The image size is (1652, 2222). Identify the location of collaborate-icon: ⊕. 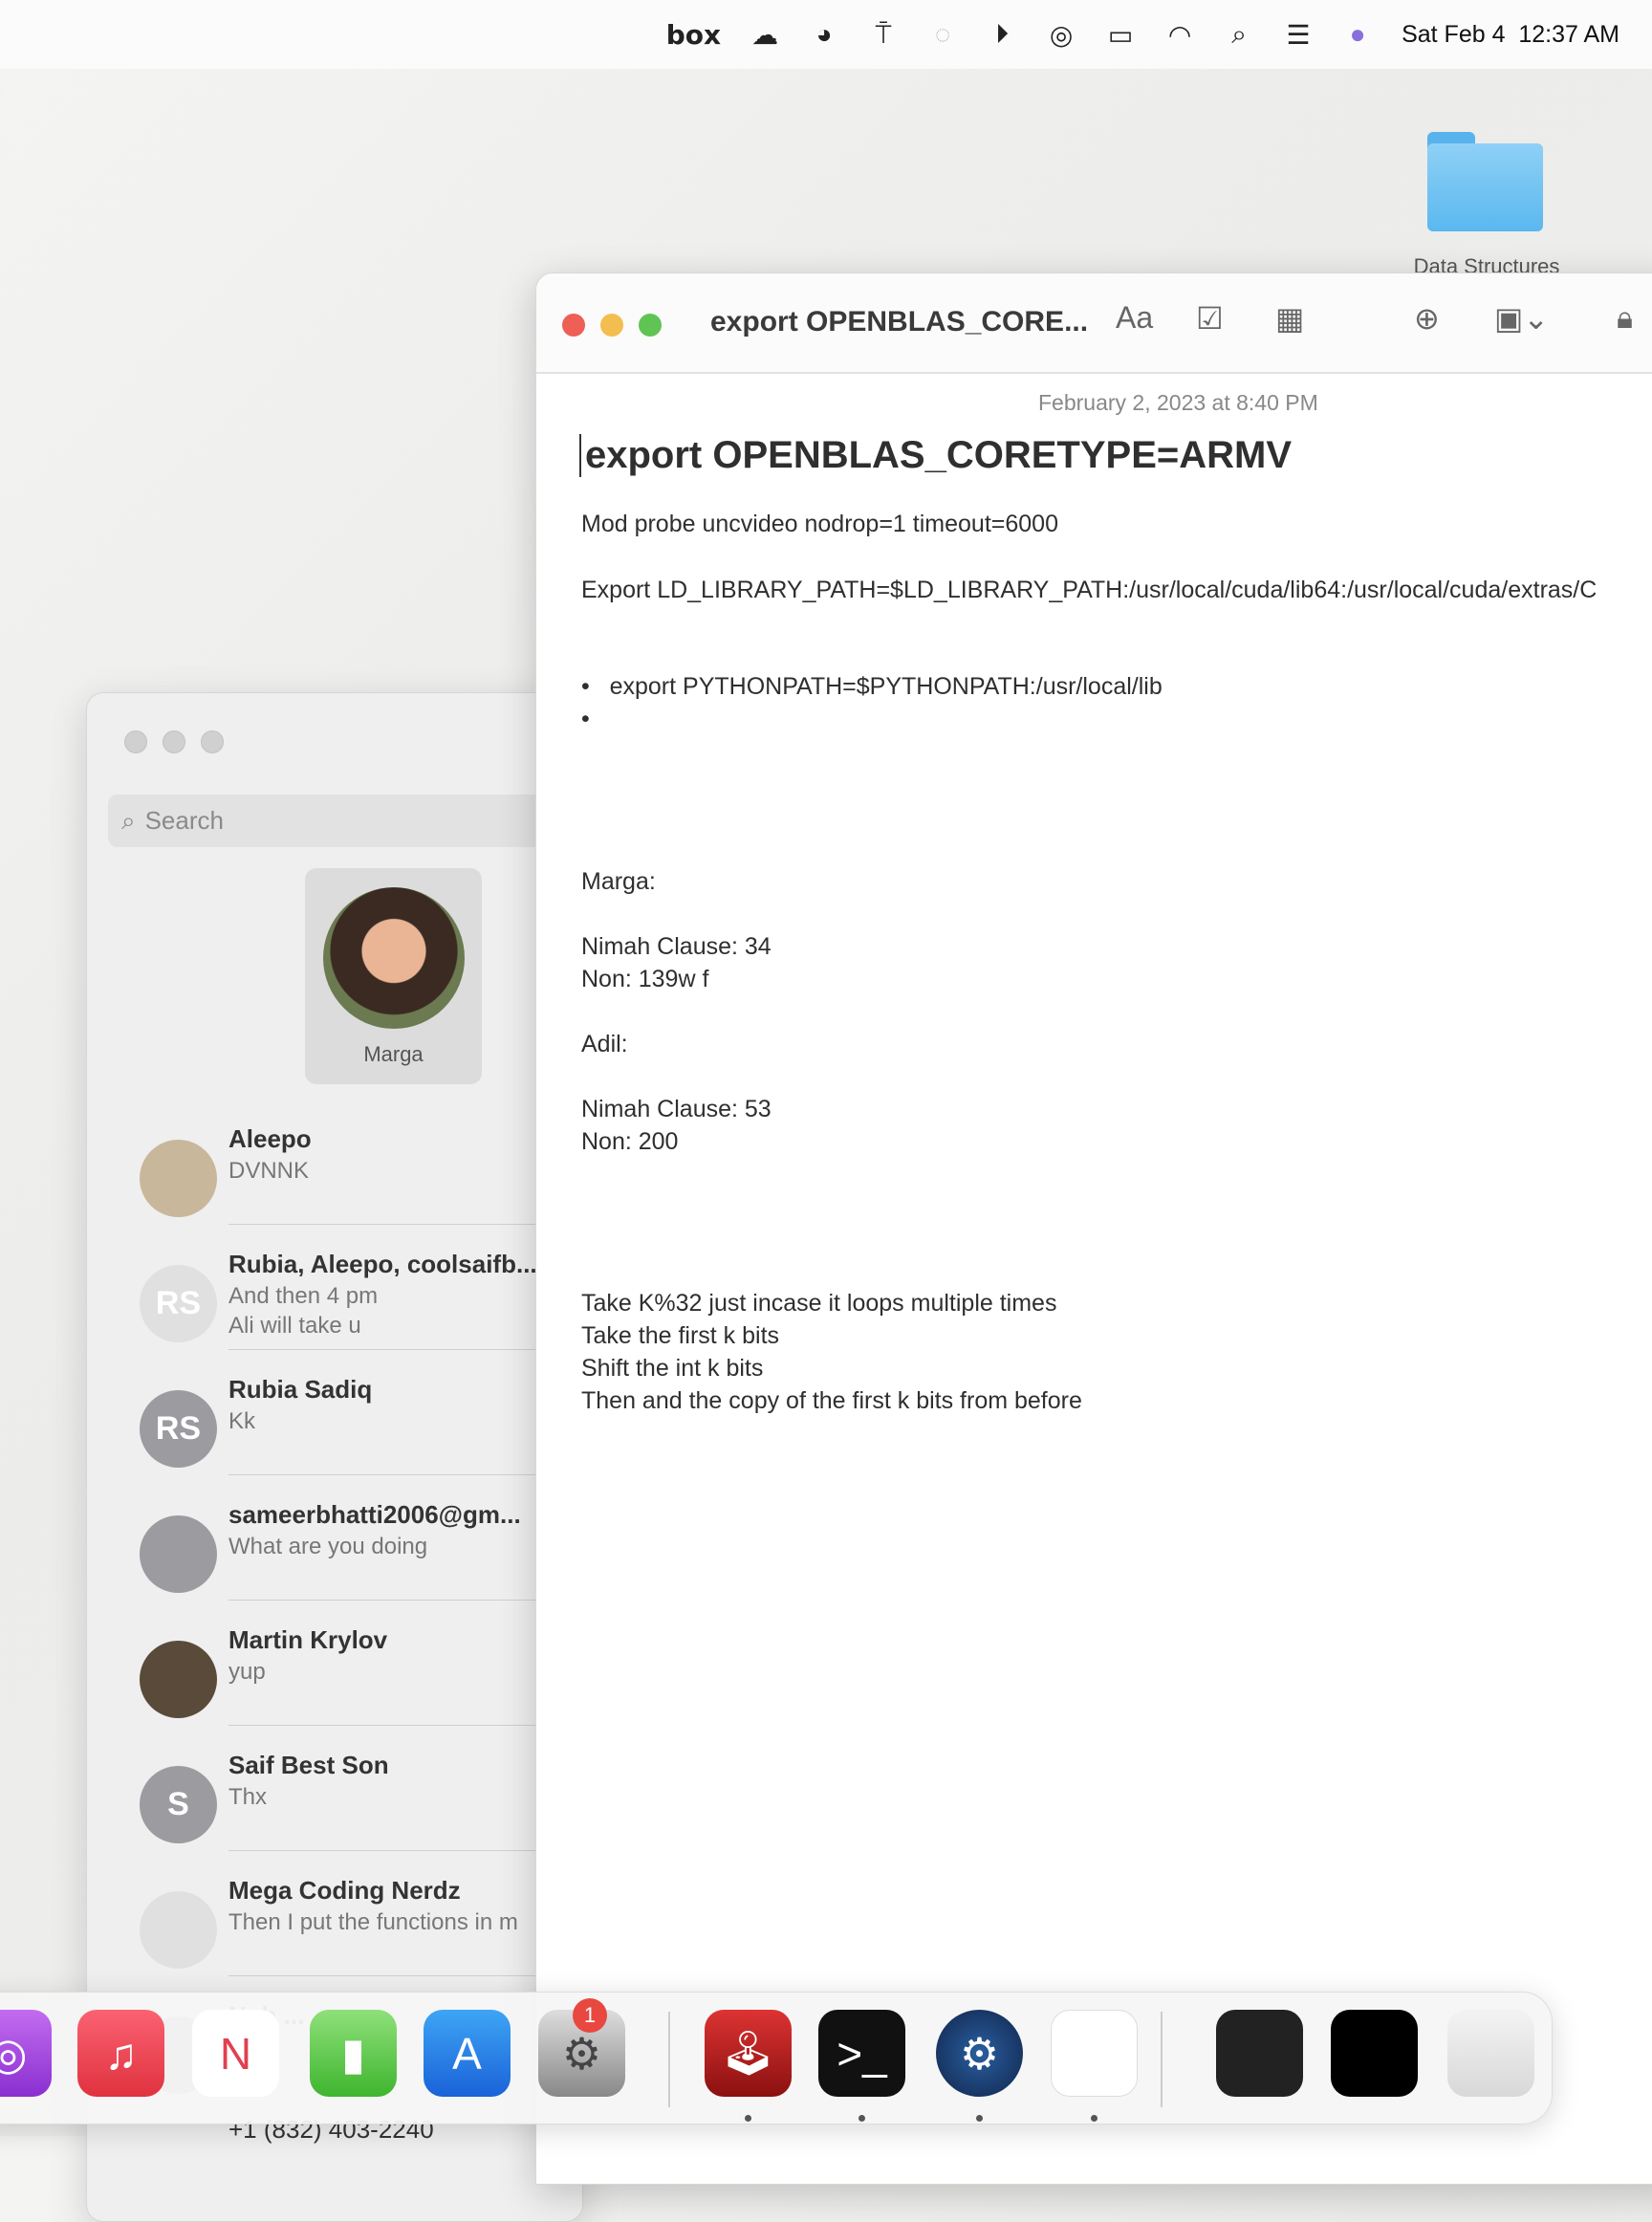
(1427, 318).